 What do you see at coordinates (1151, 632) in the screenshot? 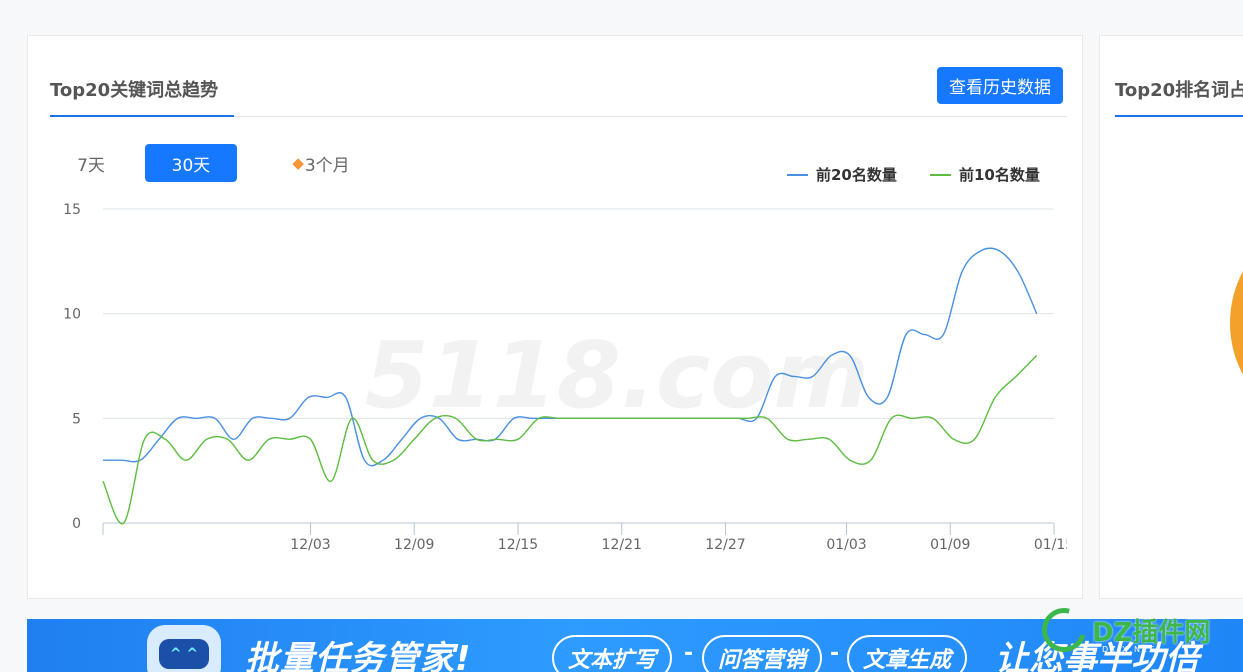
I see `dz-logo-text: DZ插件网` at bounding box center [1151, 632].